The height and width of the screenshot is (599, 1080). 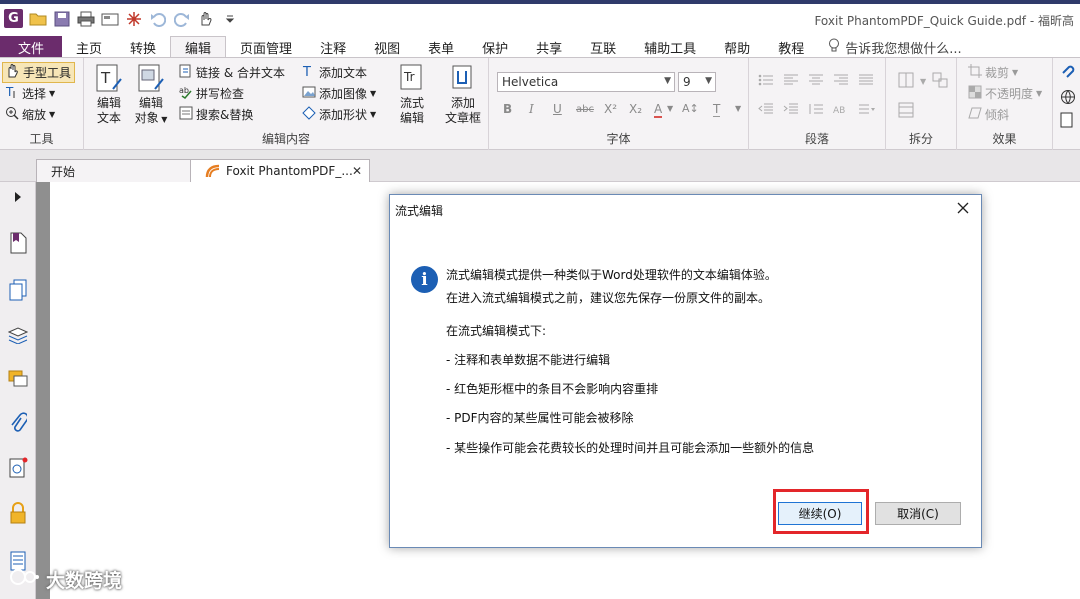 I want to click on tab-comment: 注释, so click(x=333, y=47).